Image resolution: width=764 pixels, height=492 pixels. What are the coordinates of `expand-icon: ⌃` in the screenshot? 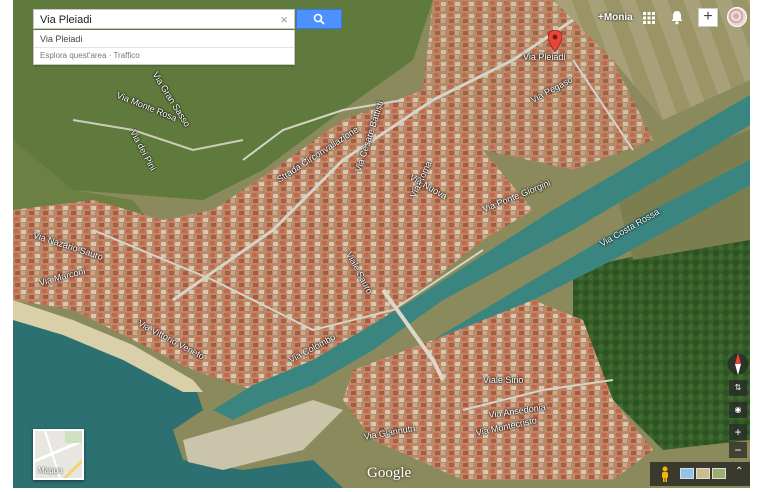 It's located at (739, 471).